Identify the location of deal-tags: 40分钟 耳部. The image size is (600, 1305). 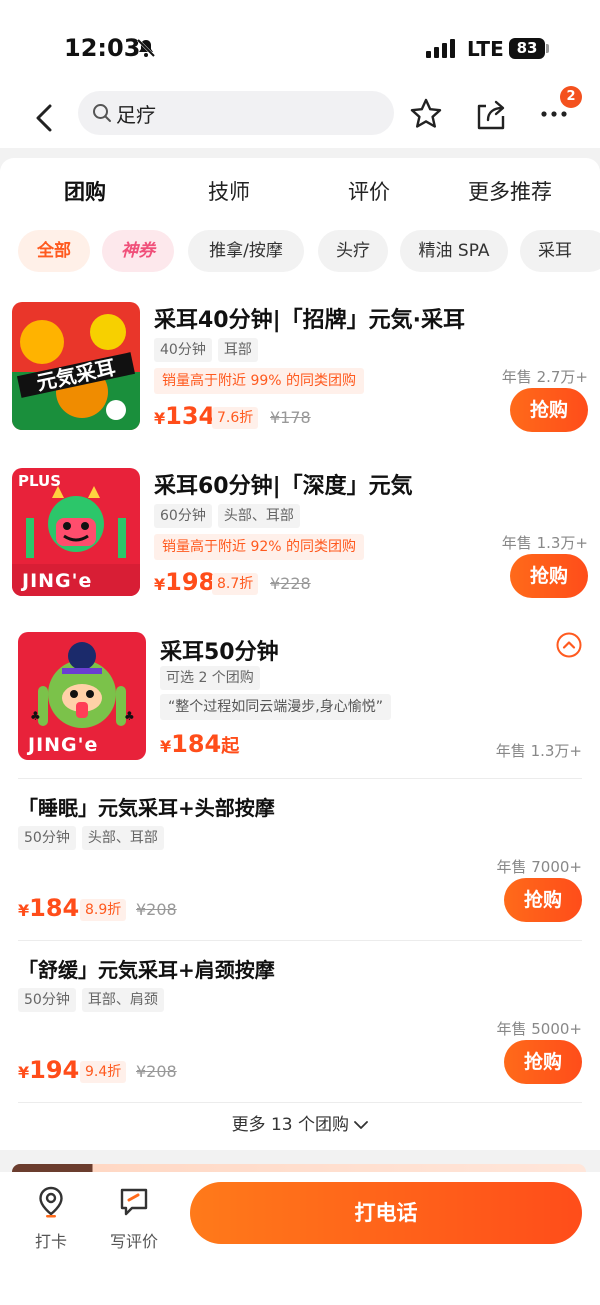
(209, 350).